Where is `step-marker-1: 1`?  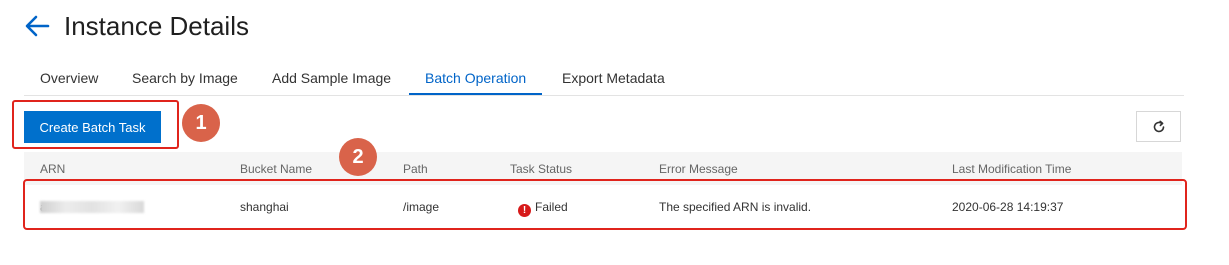
step-marker-1: 1 is located at coordinates (201, 123).